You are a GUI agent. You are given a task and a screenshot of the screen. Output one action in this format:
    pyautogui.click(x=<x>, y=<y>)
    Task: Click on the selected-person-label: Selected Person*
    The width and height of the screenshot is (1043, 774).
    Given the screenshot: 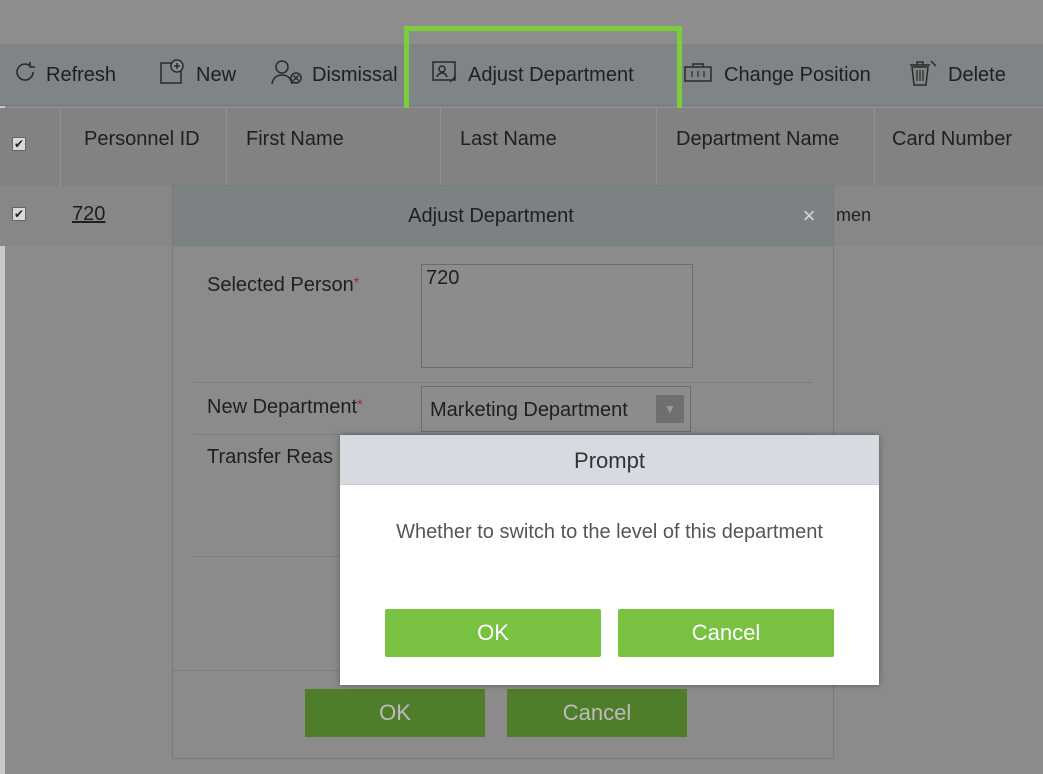 What is the action you would take?
    pyautogui.click(x=283, y=285)
    